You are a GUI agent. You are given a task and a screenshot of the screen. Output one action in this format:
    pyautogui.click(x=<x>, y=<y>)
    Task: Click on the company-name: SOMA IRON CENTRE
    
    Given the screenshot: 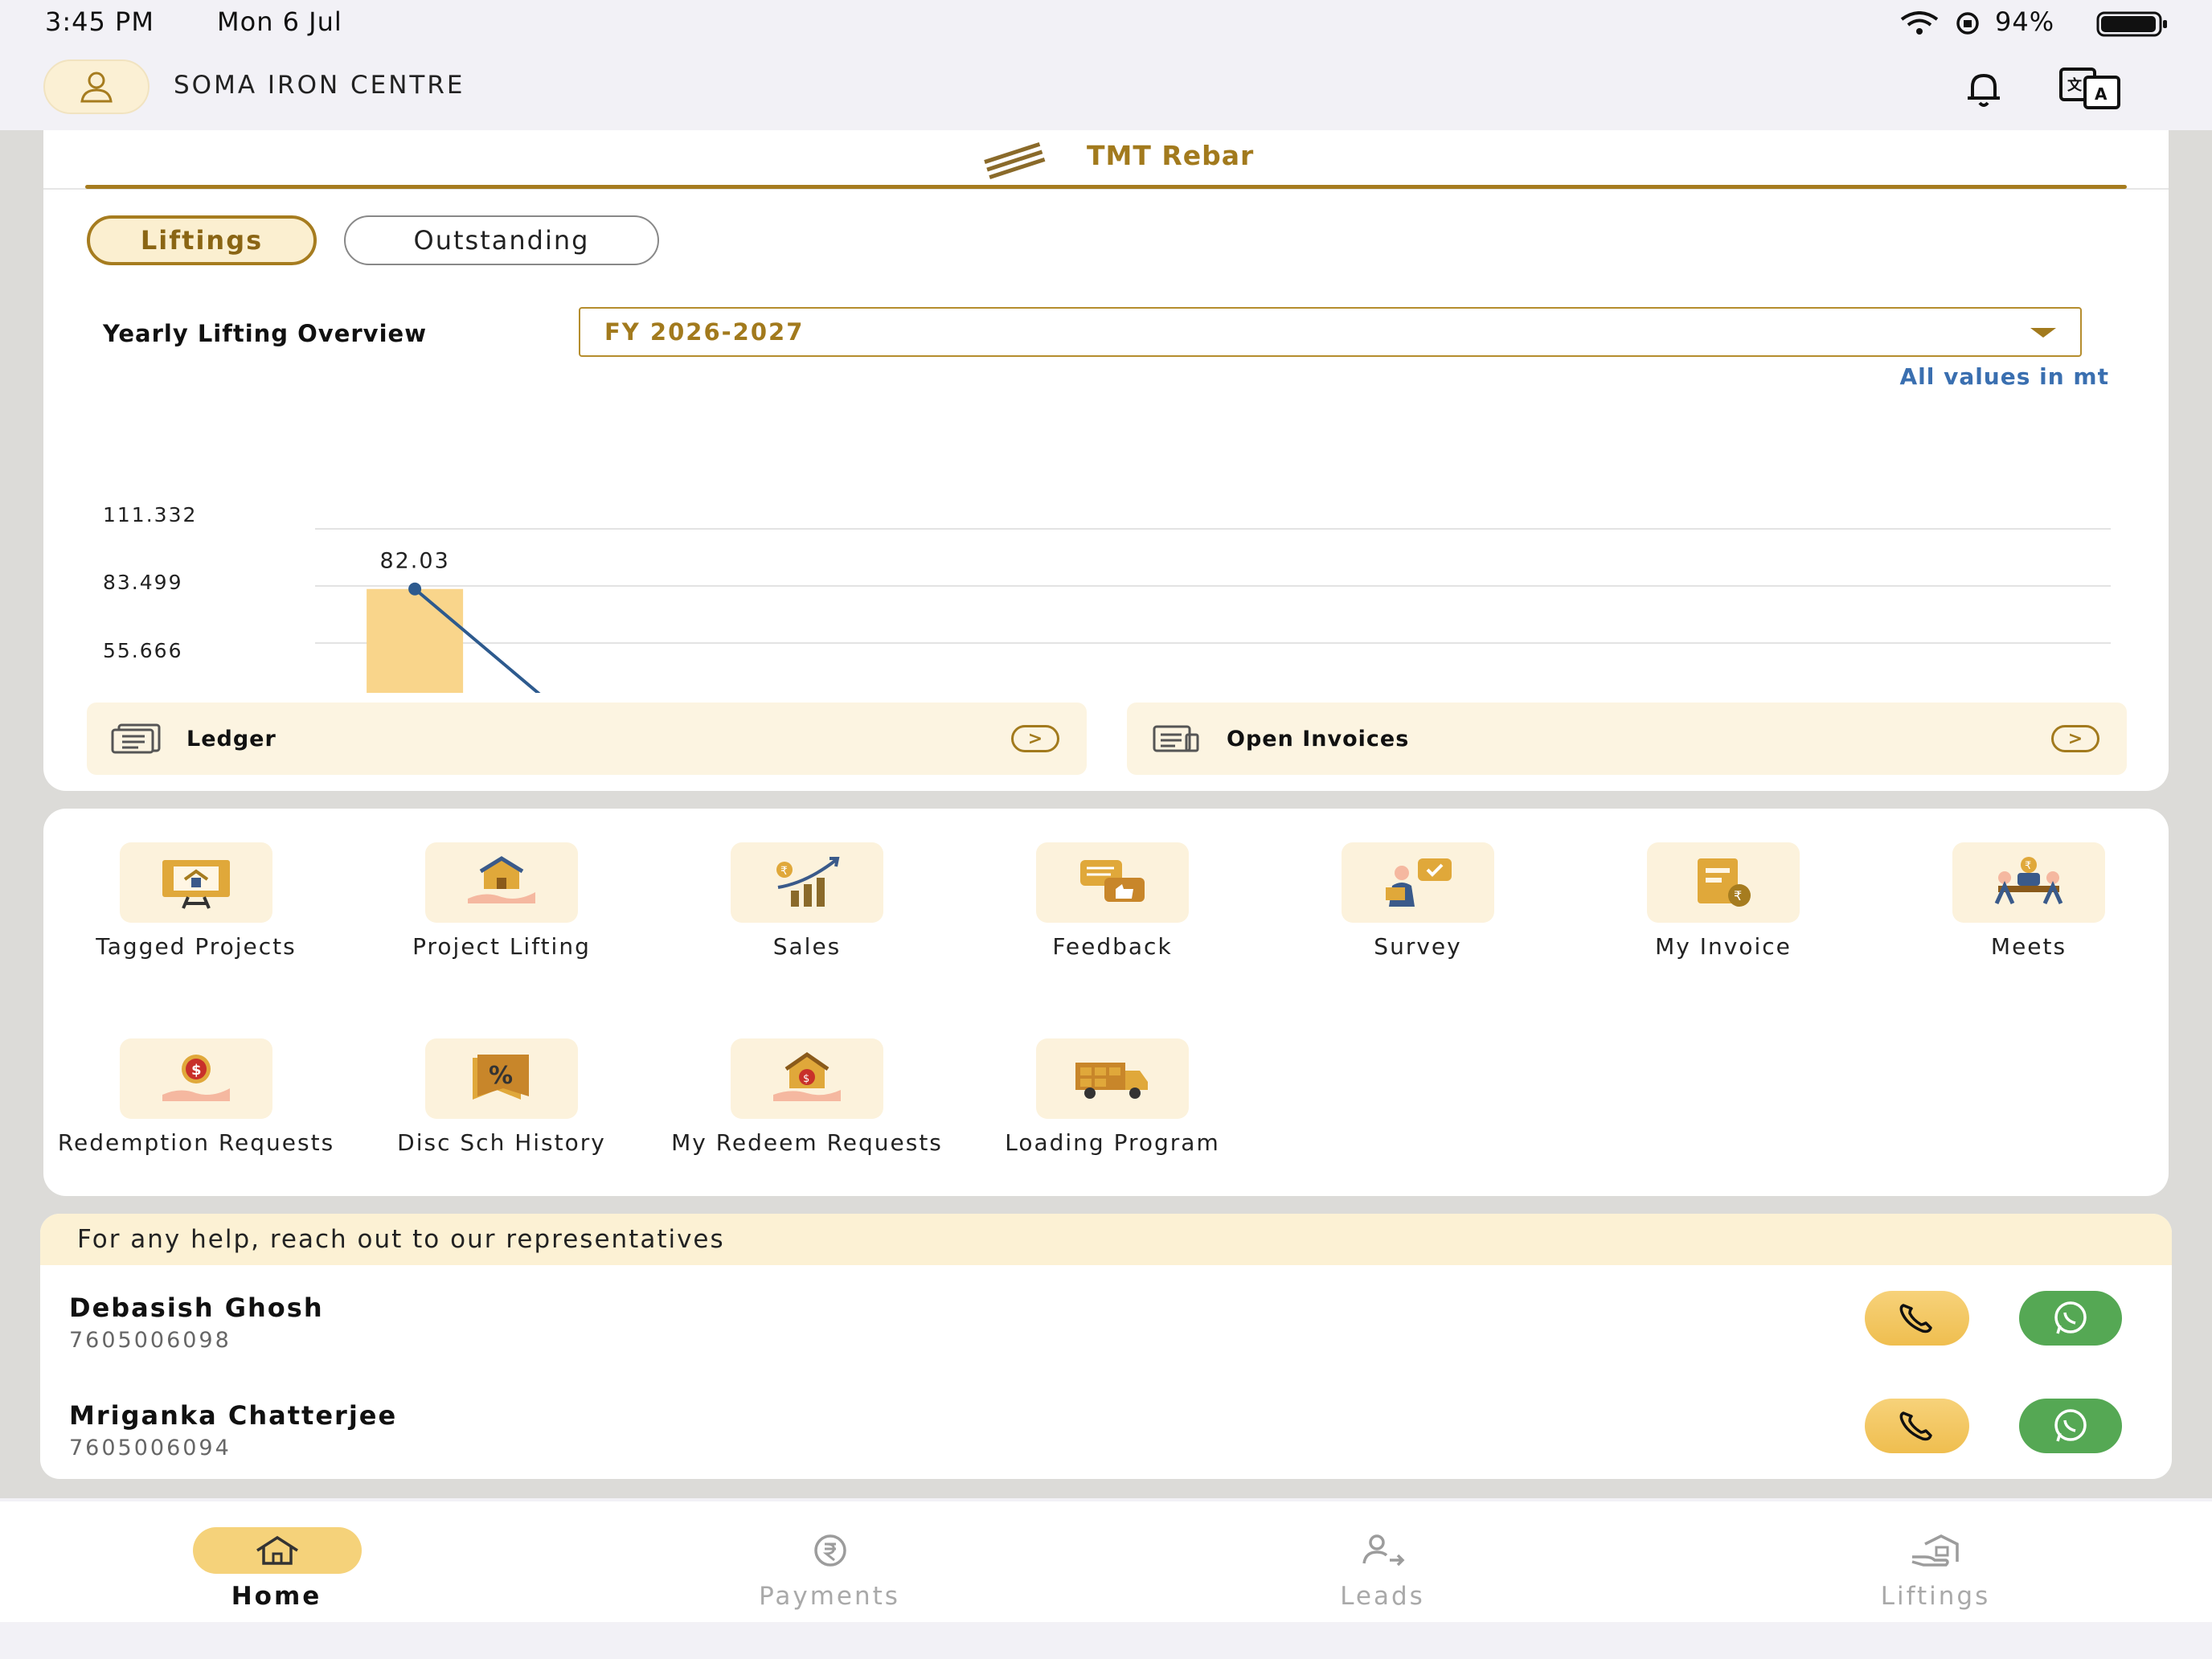 What is the action you would take?
    pyautogui.click(x=319, y=85)
    